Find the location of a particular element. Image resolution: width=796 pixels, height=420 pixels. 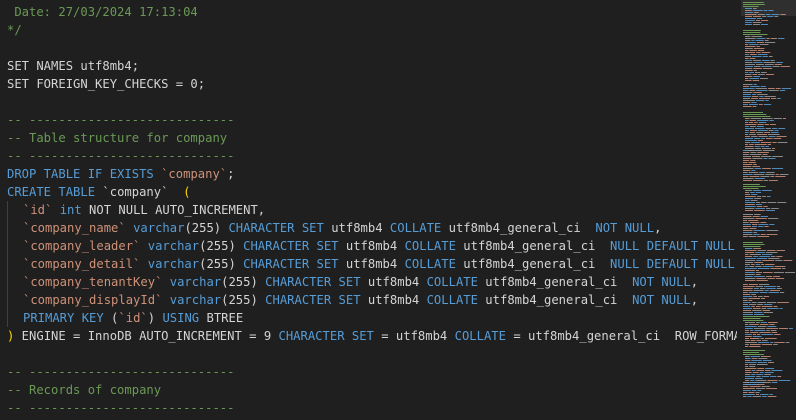

minimap is located at coordinates (766, 210).